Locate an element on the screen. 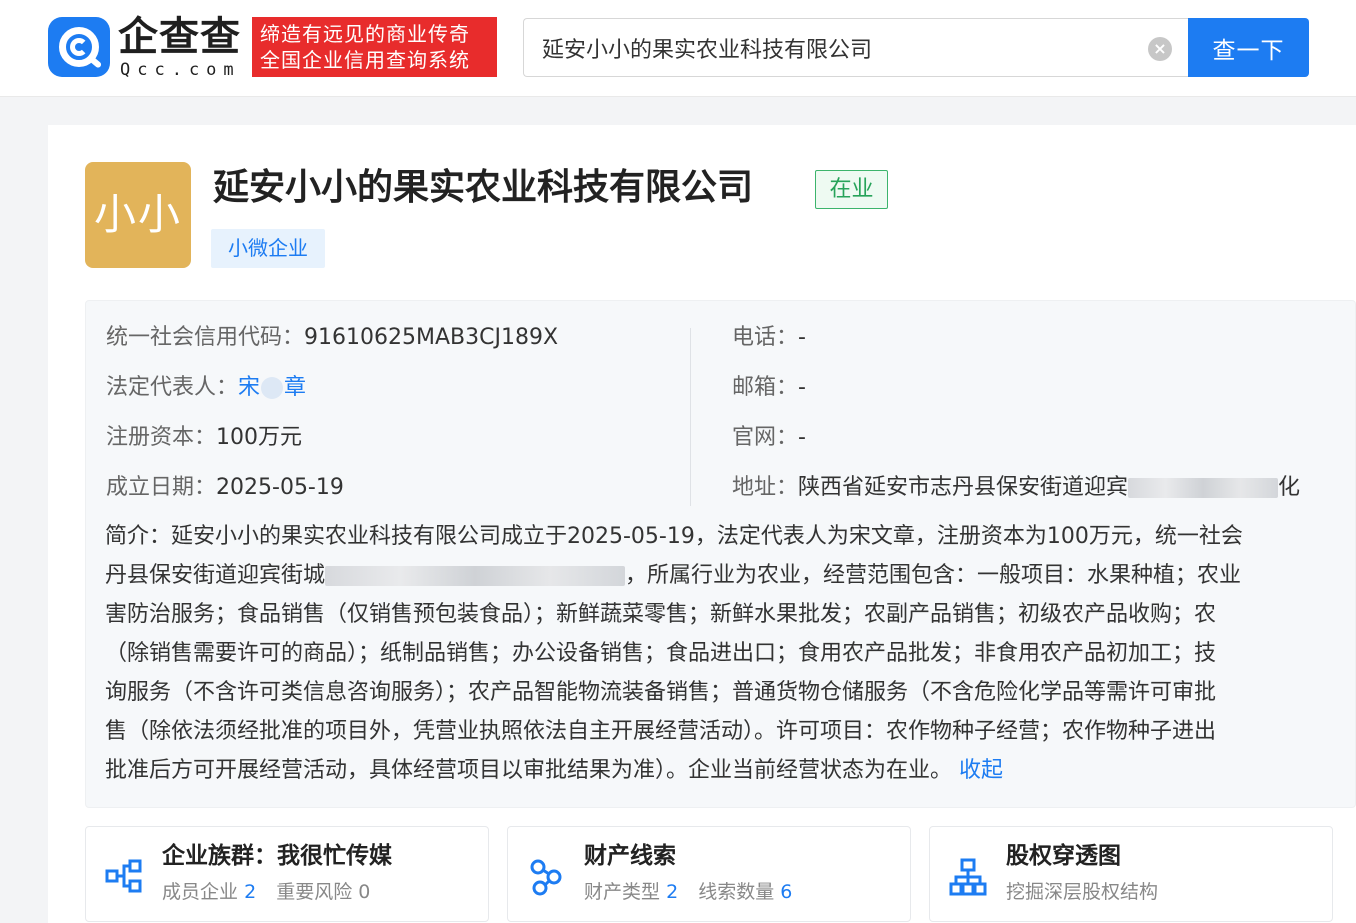 The height and width of the screenshot is (923, 1356). address-label: 地址： is located at coordinates (765, 487).